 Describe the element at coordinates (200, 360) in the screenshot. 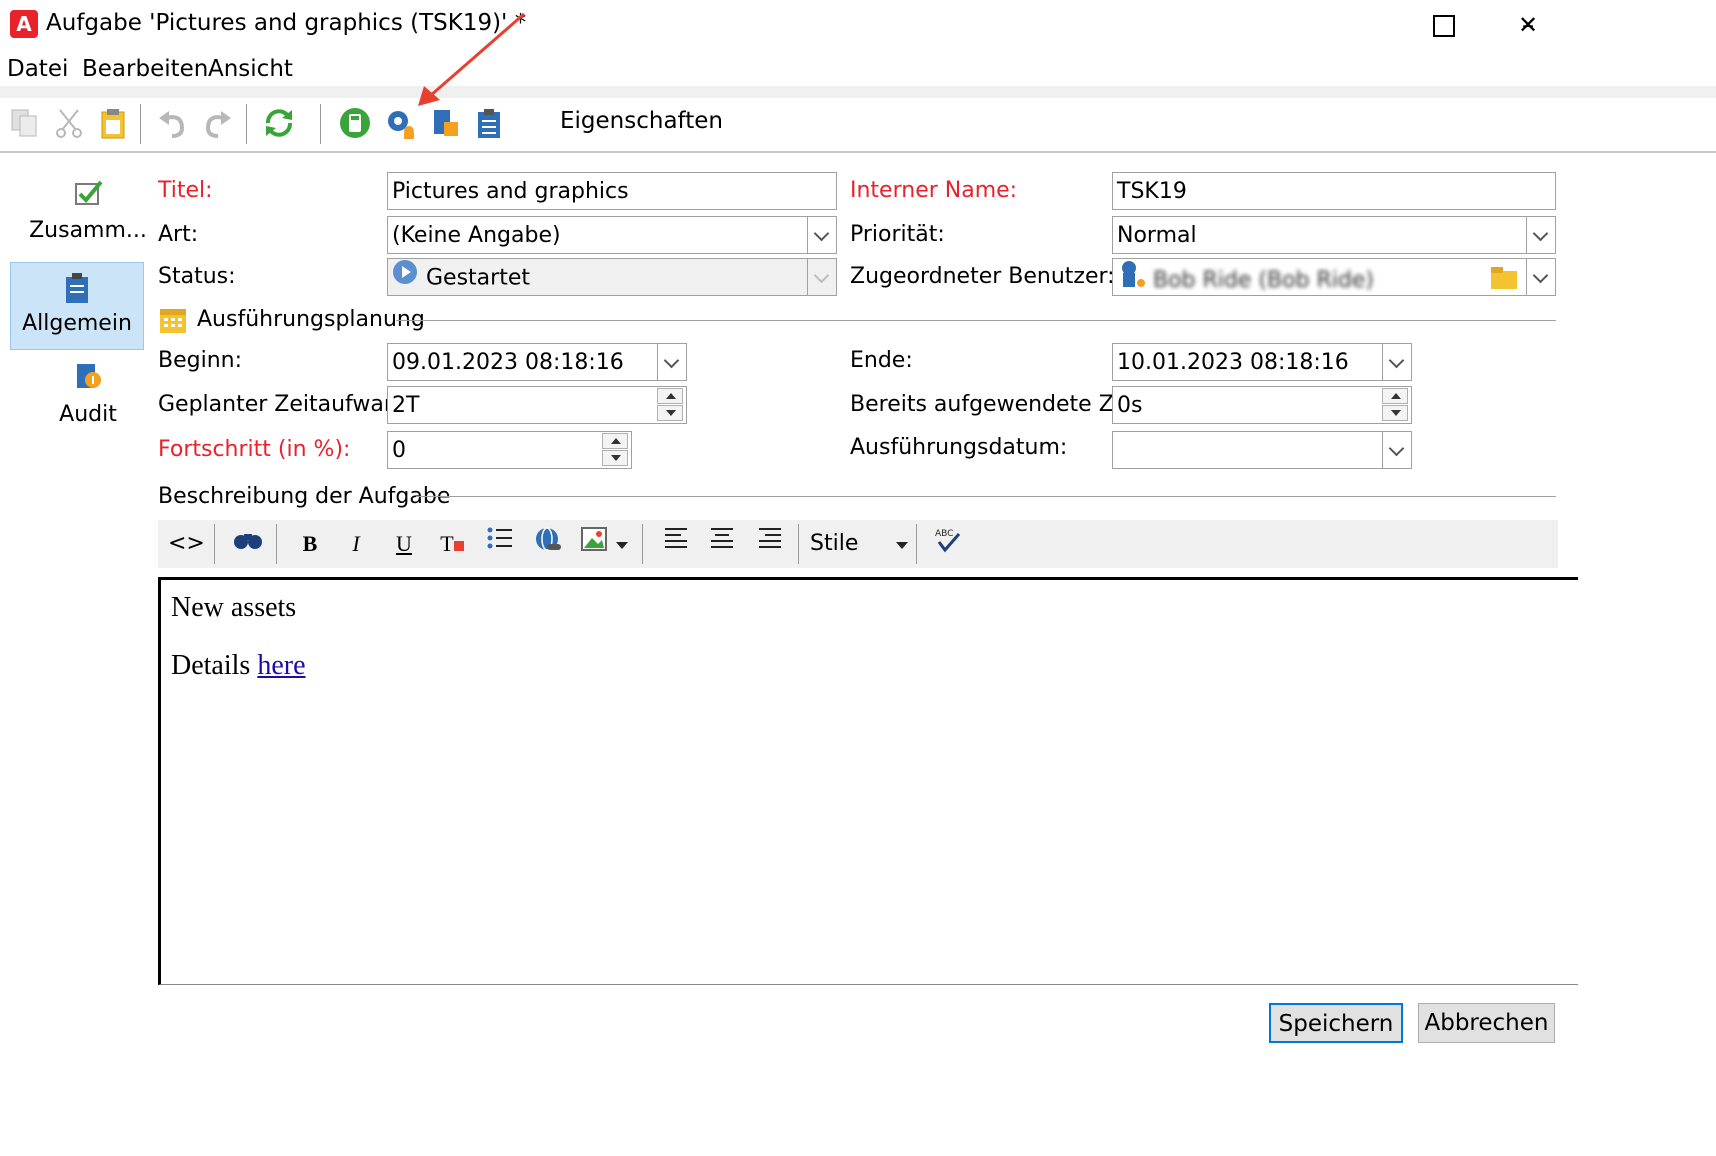

I see `start-label: Beginn:` at that location.